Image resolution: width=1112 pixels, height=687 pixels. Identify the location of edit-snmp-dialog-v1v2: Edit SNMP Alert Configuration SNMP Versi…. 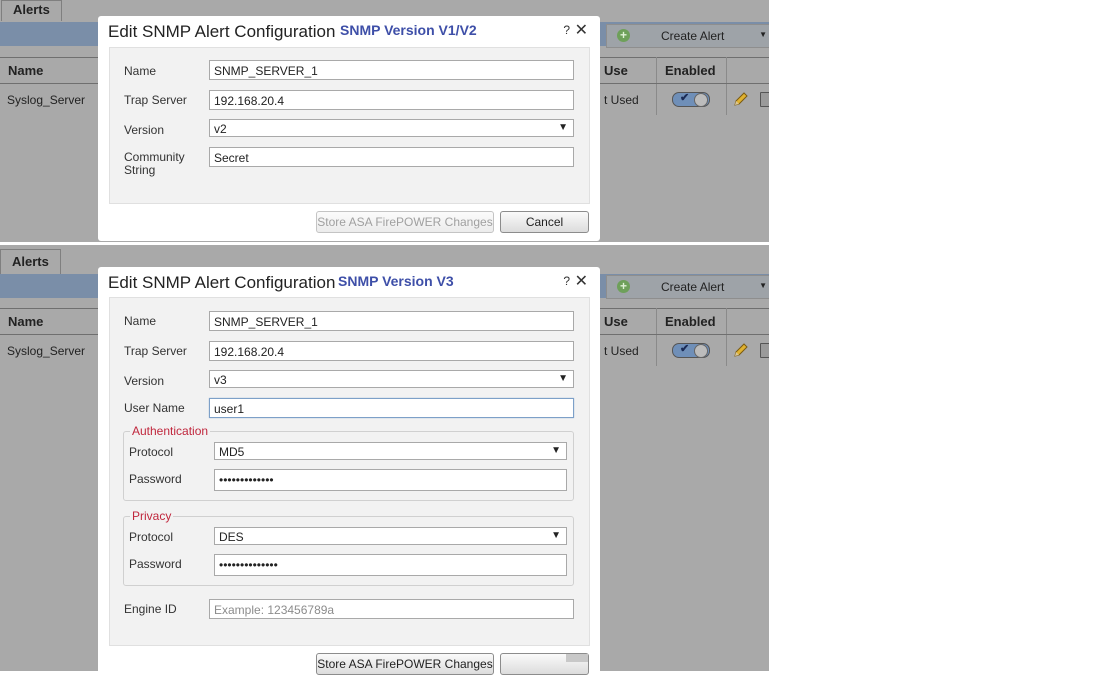
(349, 128).